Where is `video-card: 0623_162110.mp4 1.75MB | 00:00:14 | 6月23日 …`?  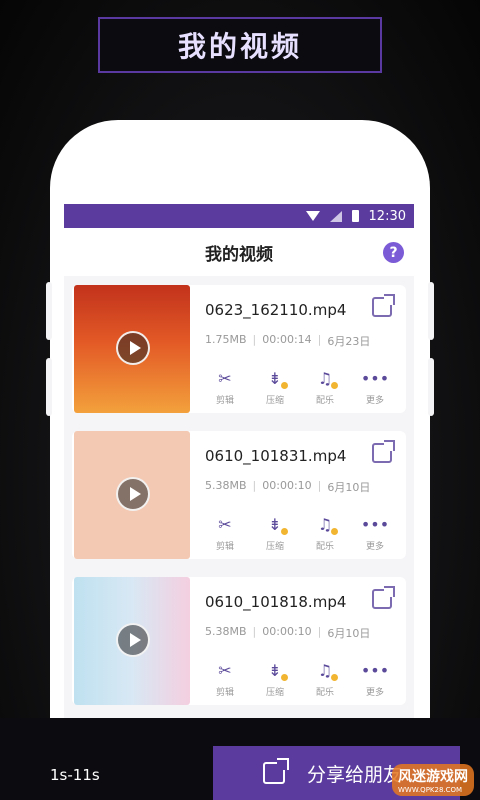
video-card: 0623_162110.mp4 1.75MB | 00:00:14 | 6月23日 … is located at coordinates (239, 349).